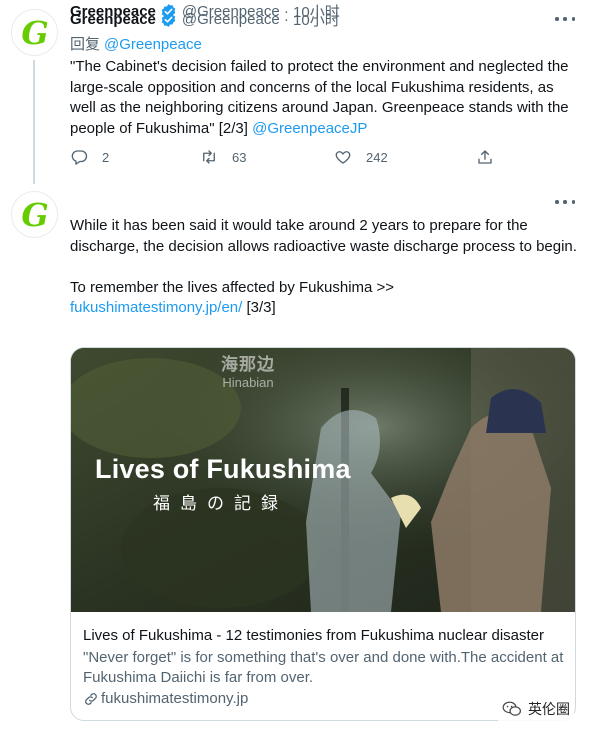 This screenshot has width=590, height=731. What do you see at coordinates (168, 11) in the screenshot?
I see `verified-badge-icon` at bounding box center [168, 11].